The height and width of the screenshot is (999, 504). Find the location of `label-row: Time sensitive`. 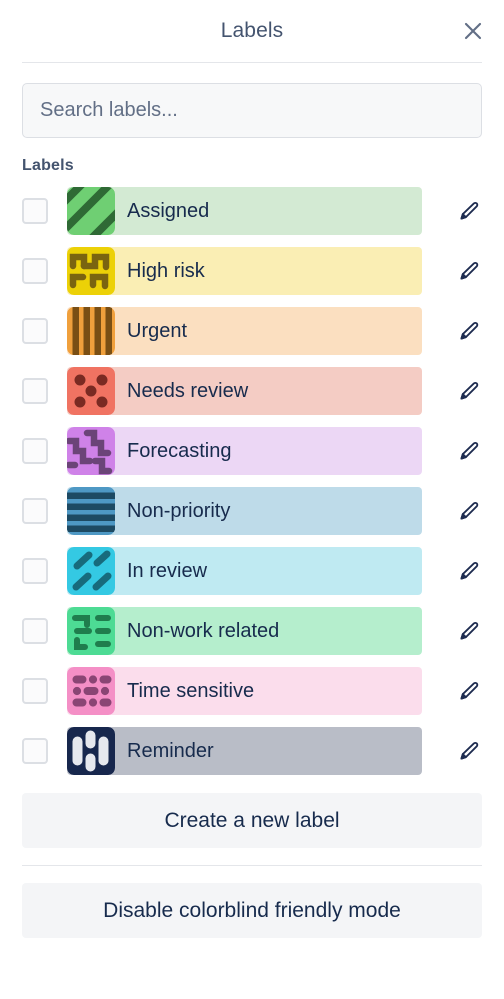

label-row: Time sensitive is located at coordinates (252, 691).